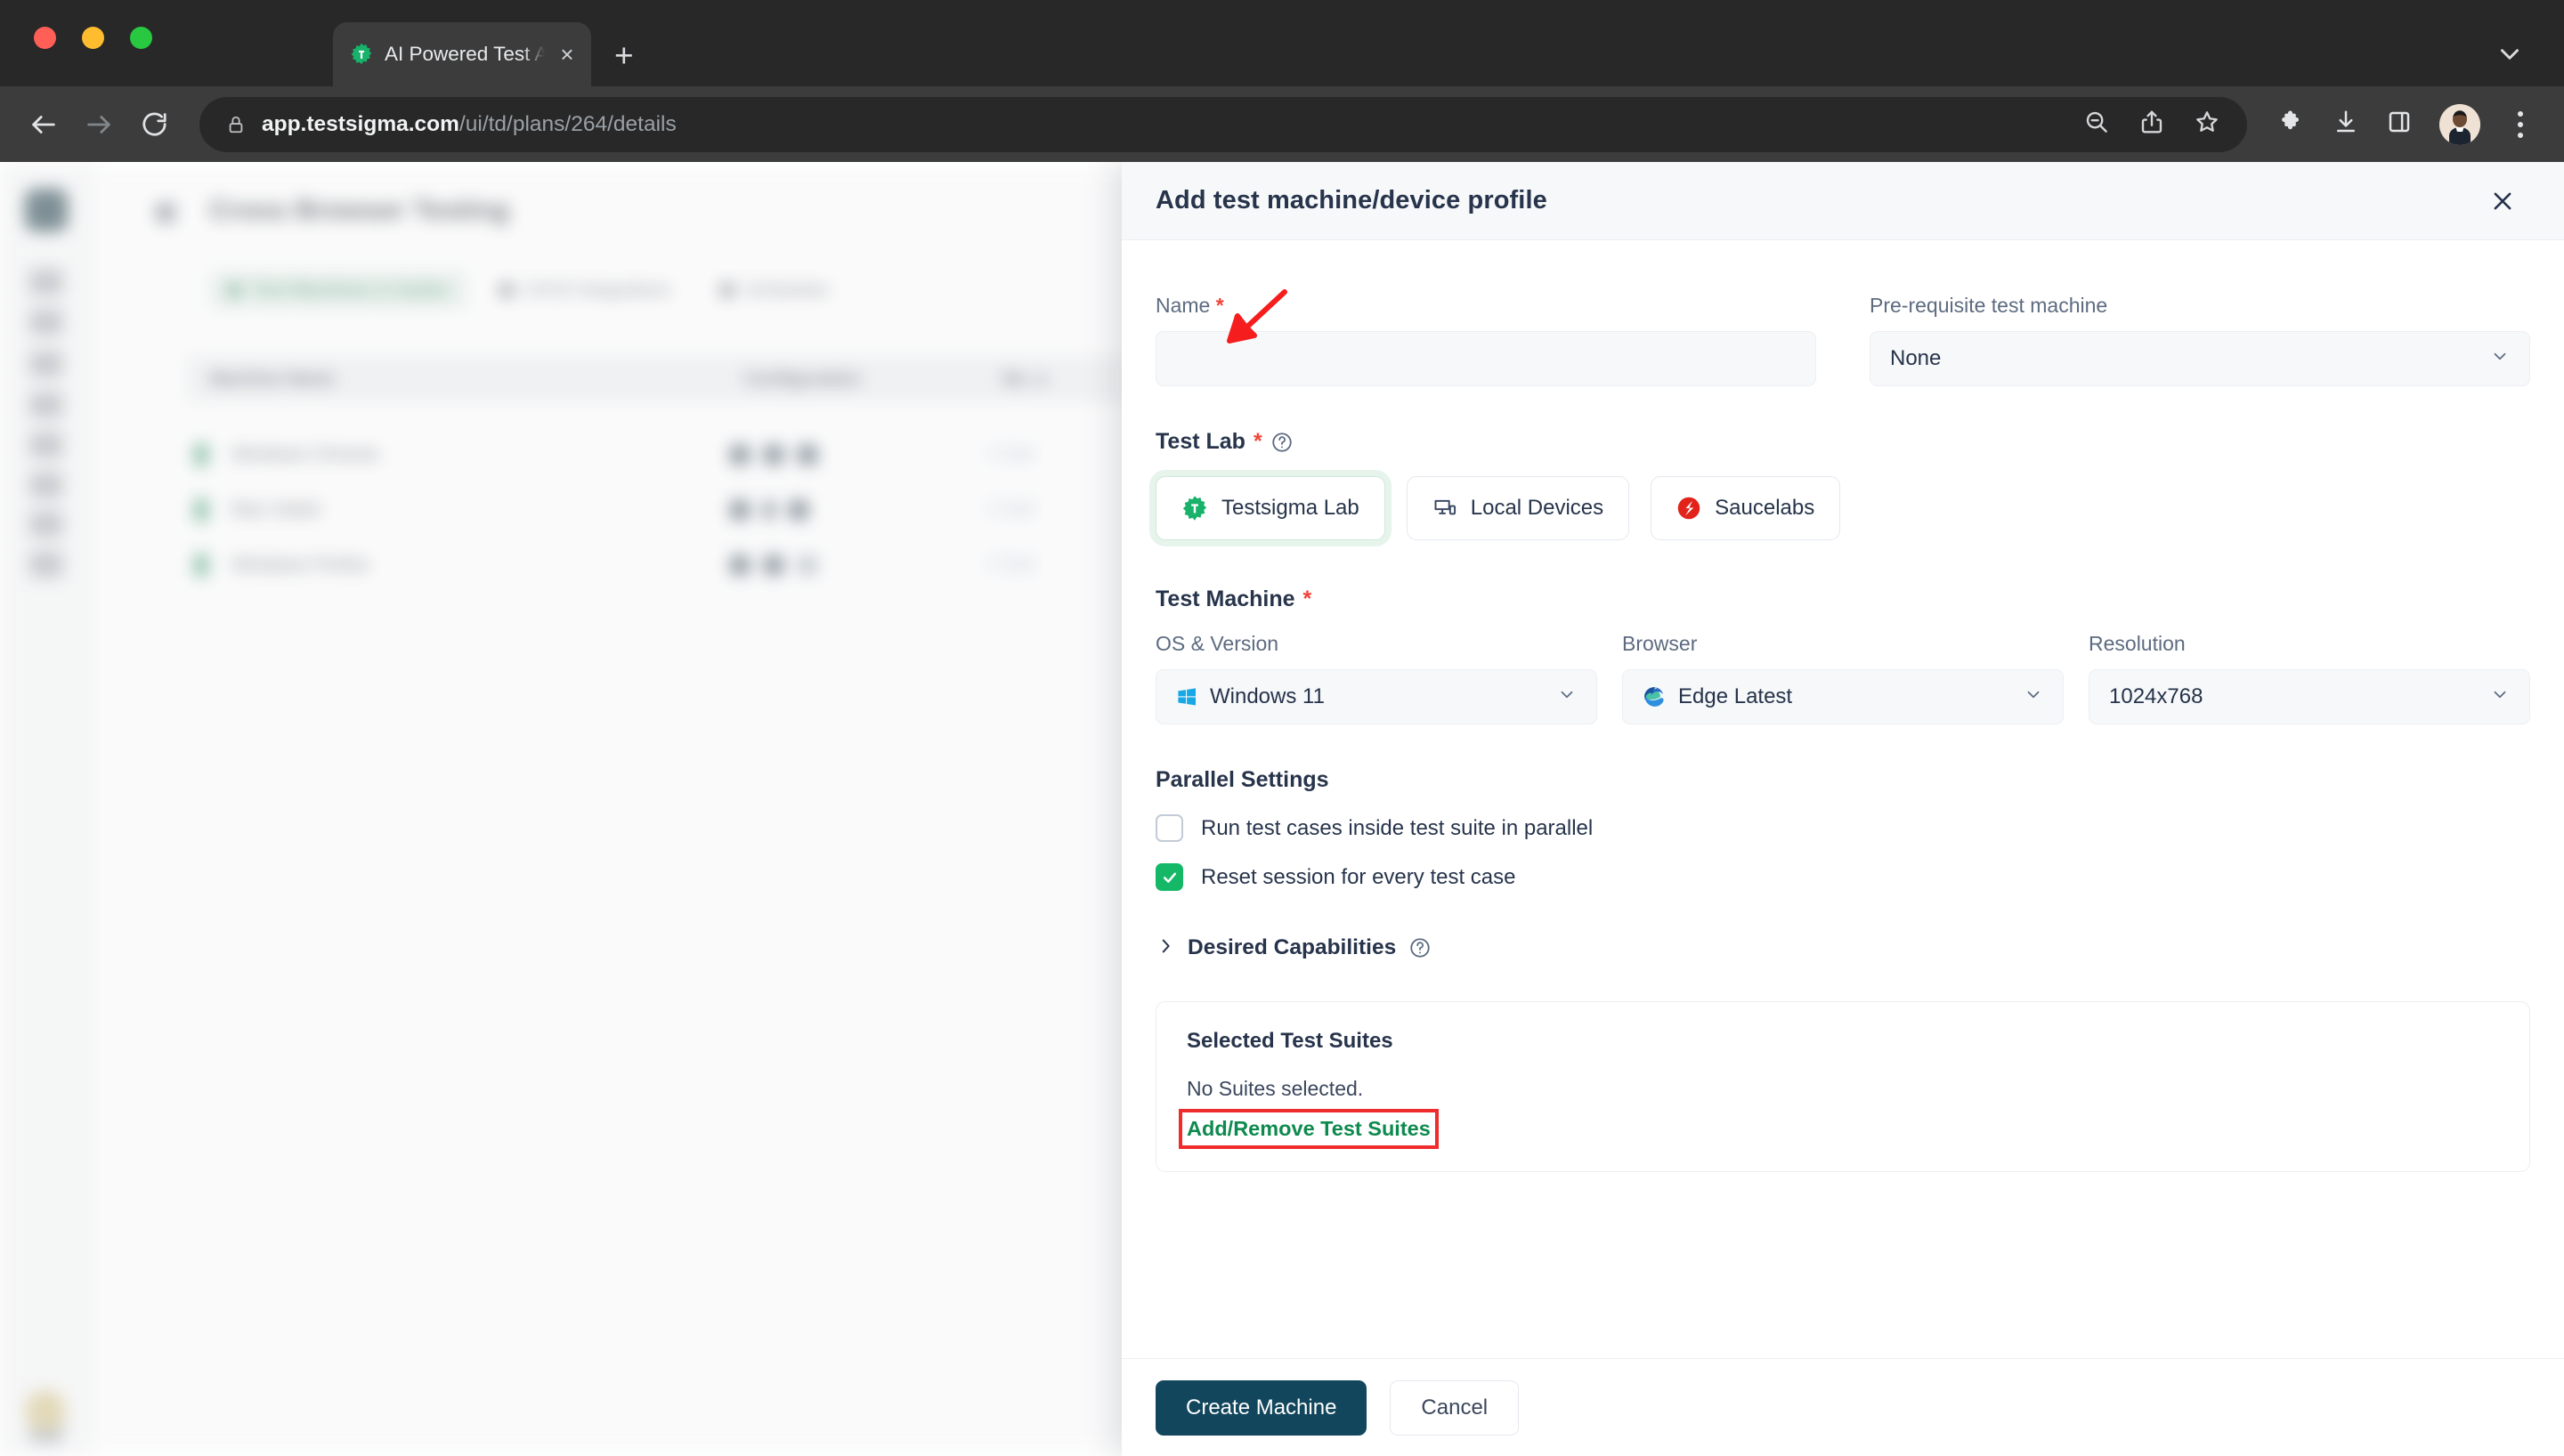  I want to click on browser-tab-title: AI Powered Test Automation P, so click(465, 54).